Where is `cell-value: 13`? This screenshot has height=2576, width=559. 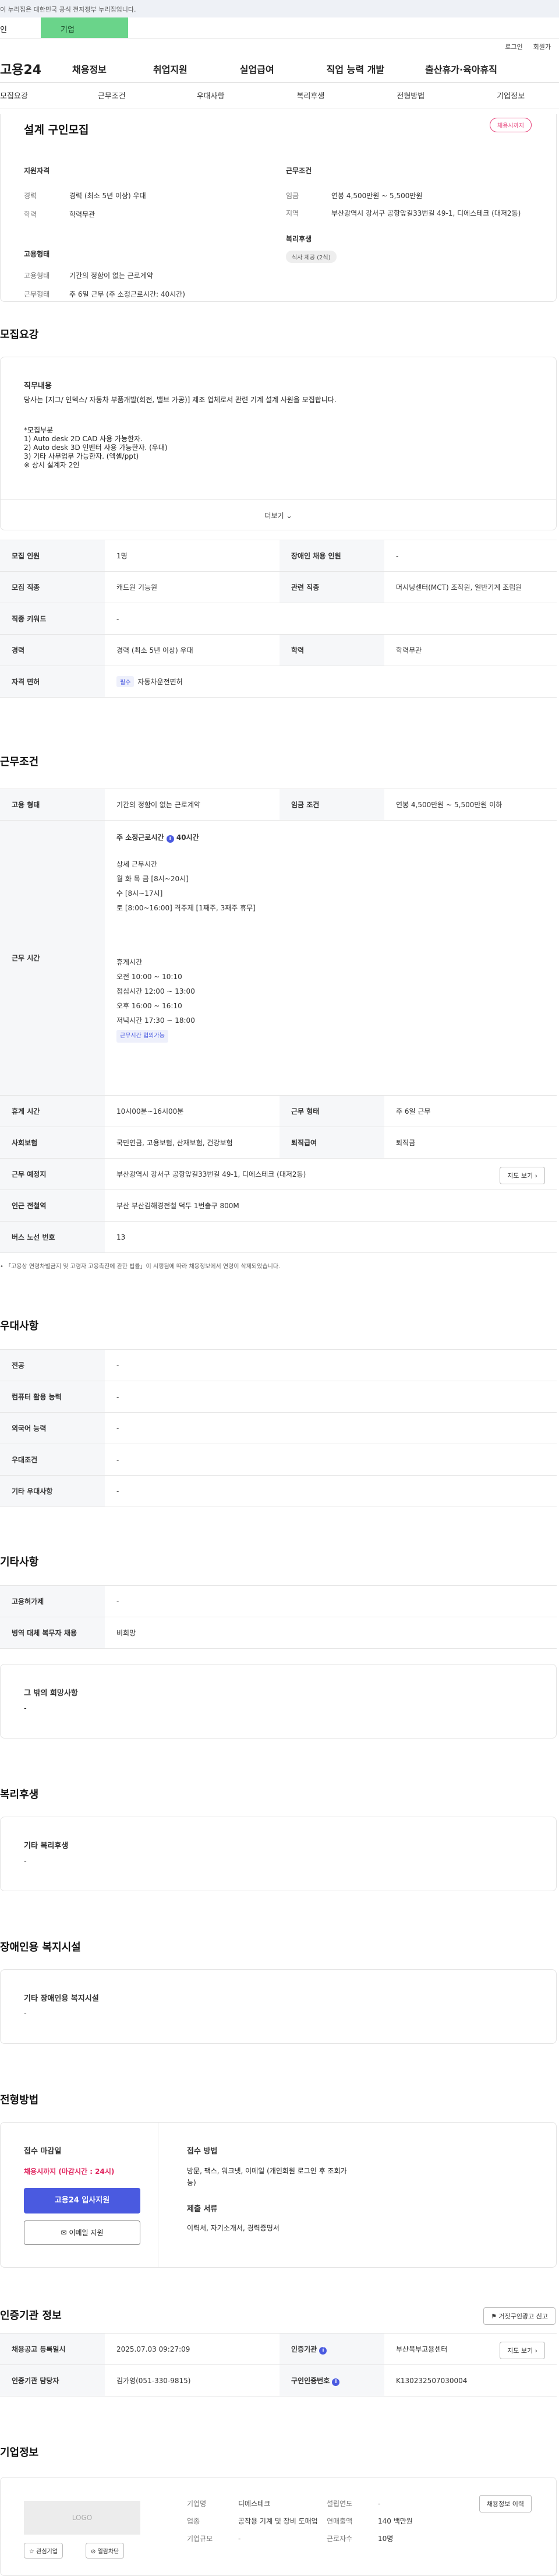
cell-value: 13 is located at coordinates (331, 1237).